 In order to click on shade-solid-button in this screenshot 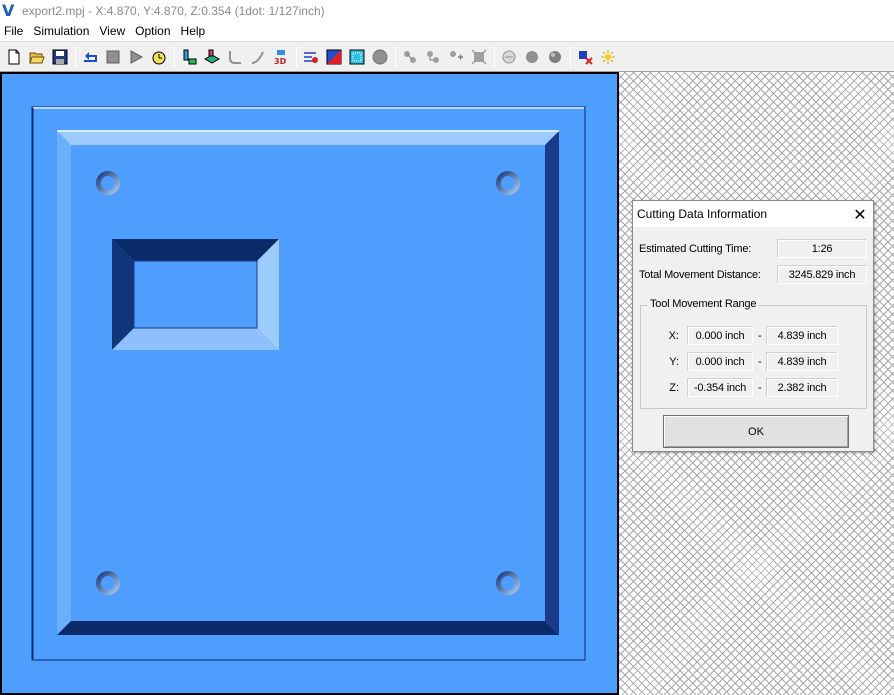, I will do `click(555, 57)`.